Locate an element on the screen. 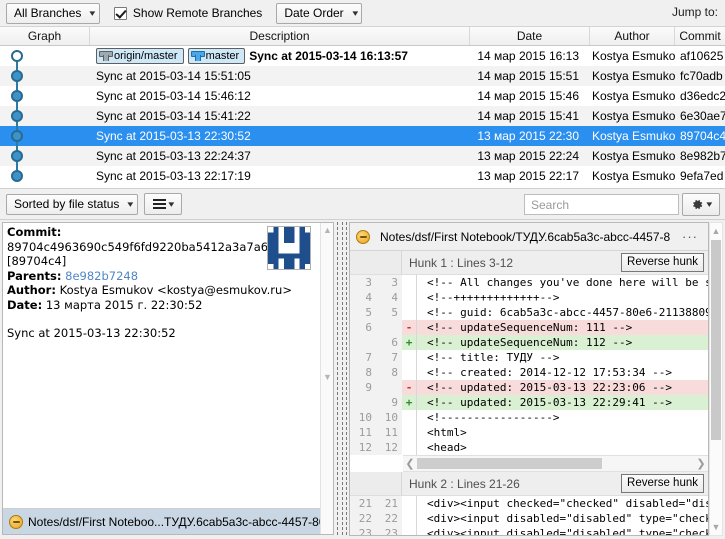 The height and width of the screenshot is (539, 725). branch-tag-label: master is located at coordinates (222, 56).